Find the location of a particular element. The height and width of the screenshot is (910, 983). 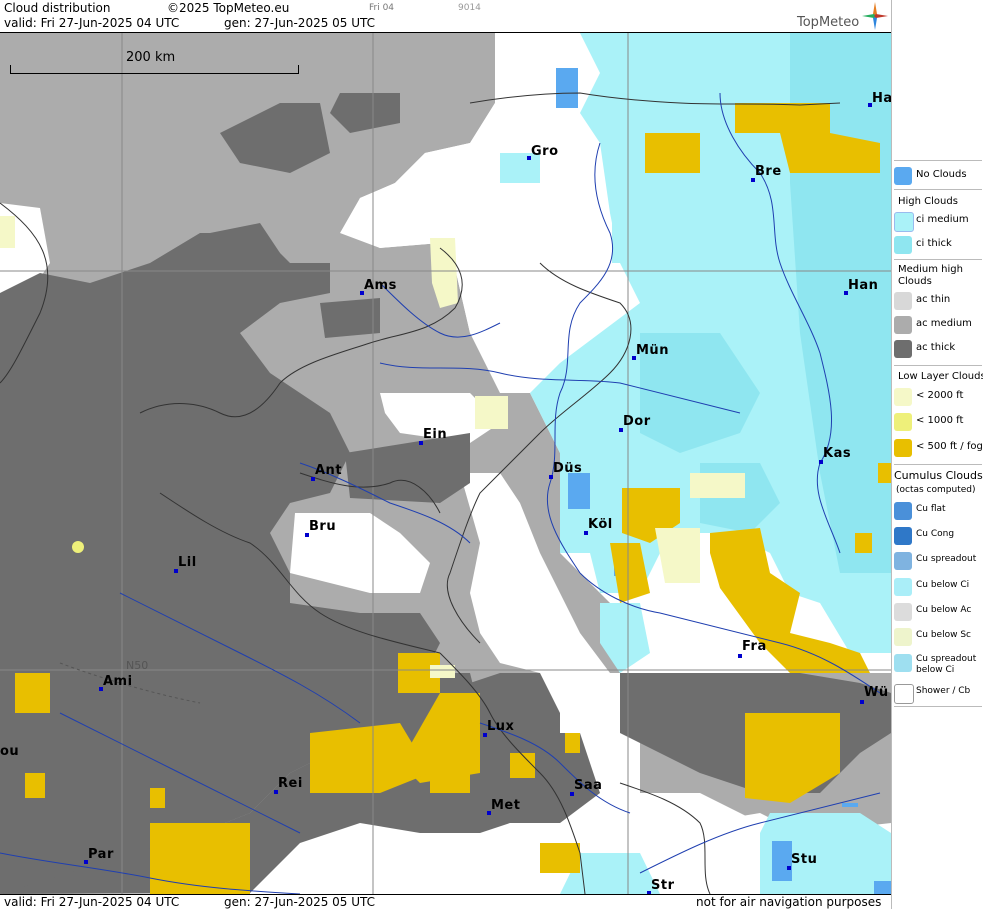

ac-thin-label: ac thin is located at coordinates (933, 299).